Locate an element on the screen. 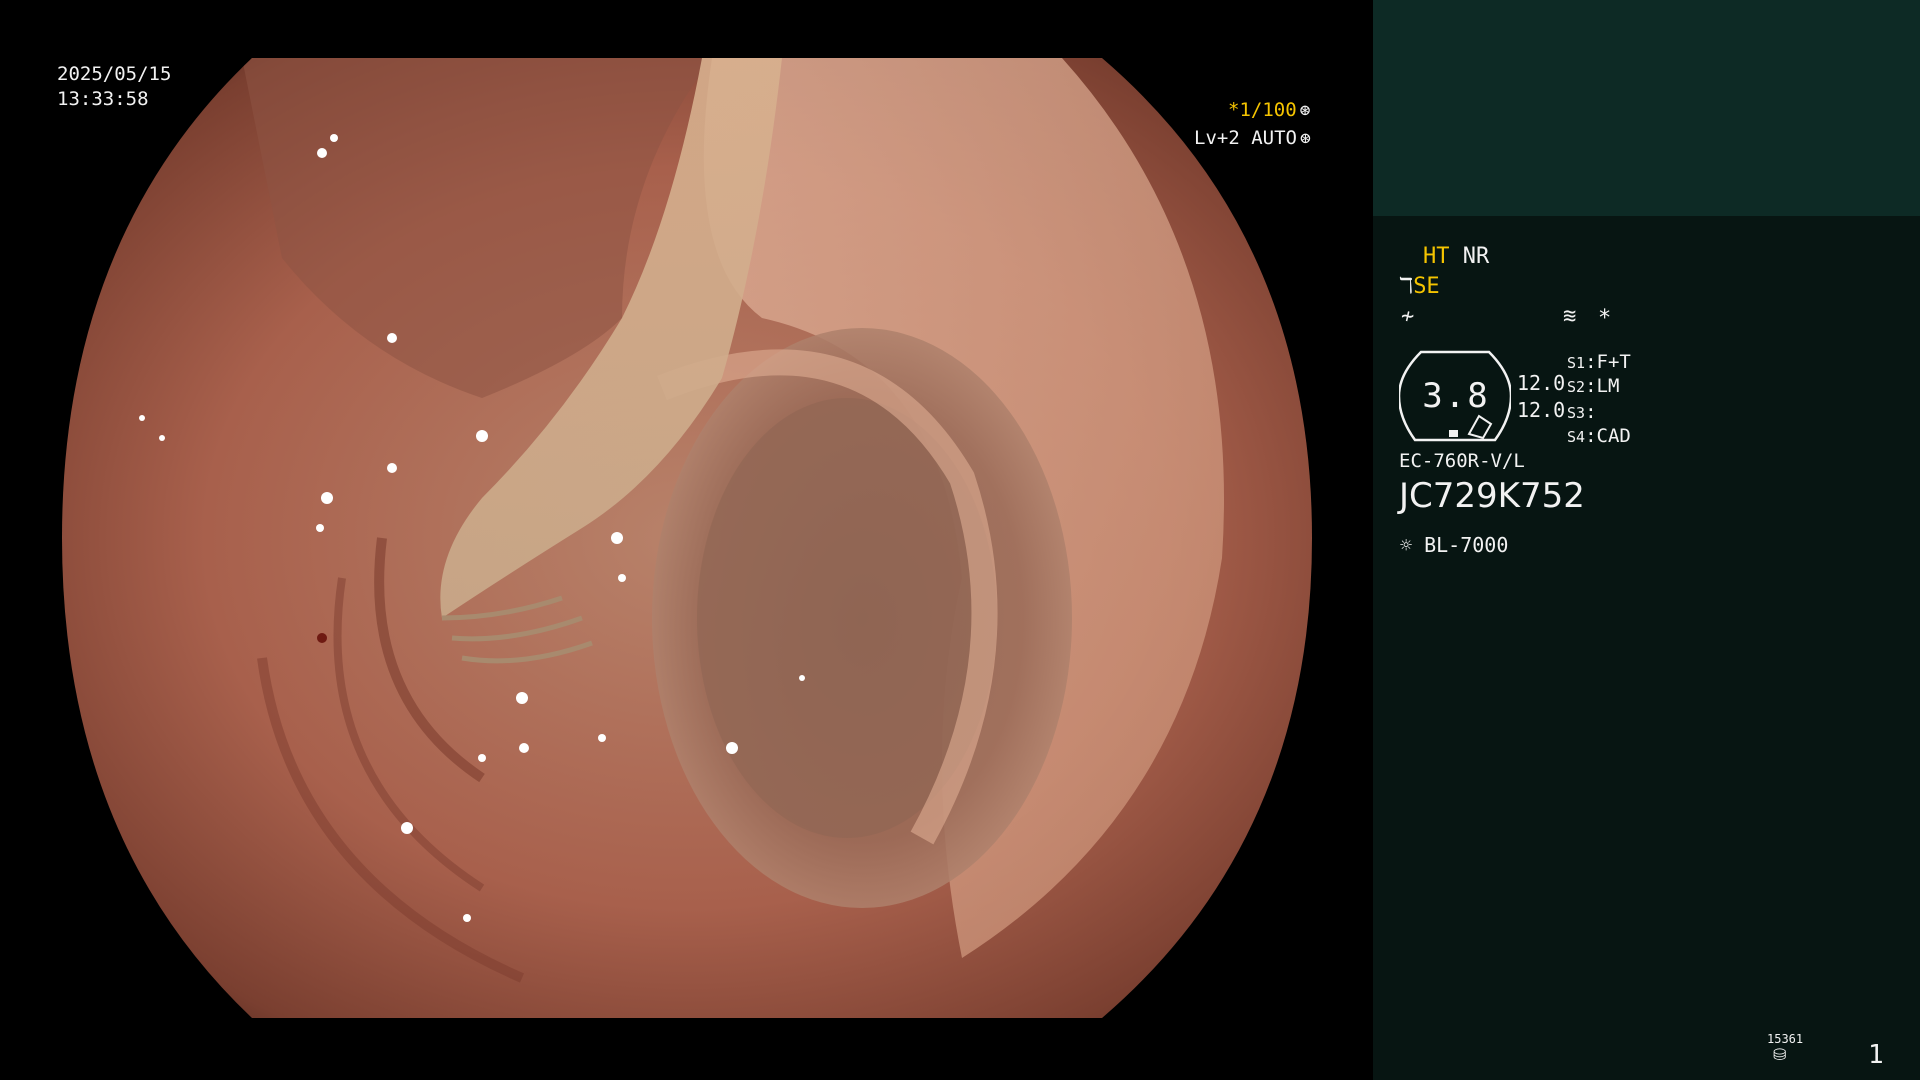 This screenshot has height=1080, width=1920. magnification-value: 3.8 is located at coordinates (1456, 396).